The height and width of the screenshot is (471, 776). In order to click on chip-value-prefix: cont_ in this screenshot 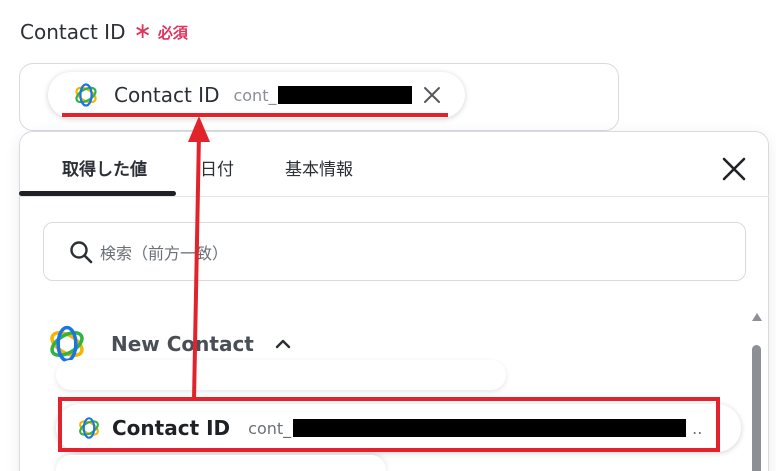, I will do `click(255, 95)`.